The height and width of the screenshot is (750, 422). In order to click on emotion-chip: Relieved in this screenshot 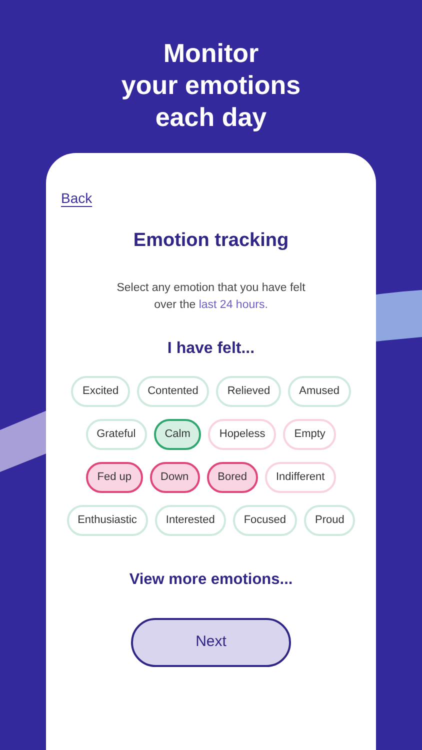, I will do `click(249, 391)`.